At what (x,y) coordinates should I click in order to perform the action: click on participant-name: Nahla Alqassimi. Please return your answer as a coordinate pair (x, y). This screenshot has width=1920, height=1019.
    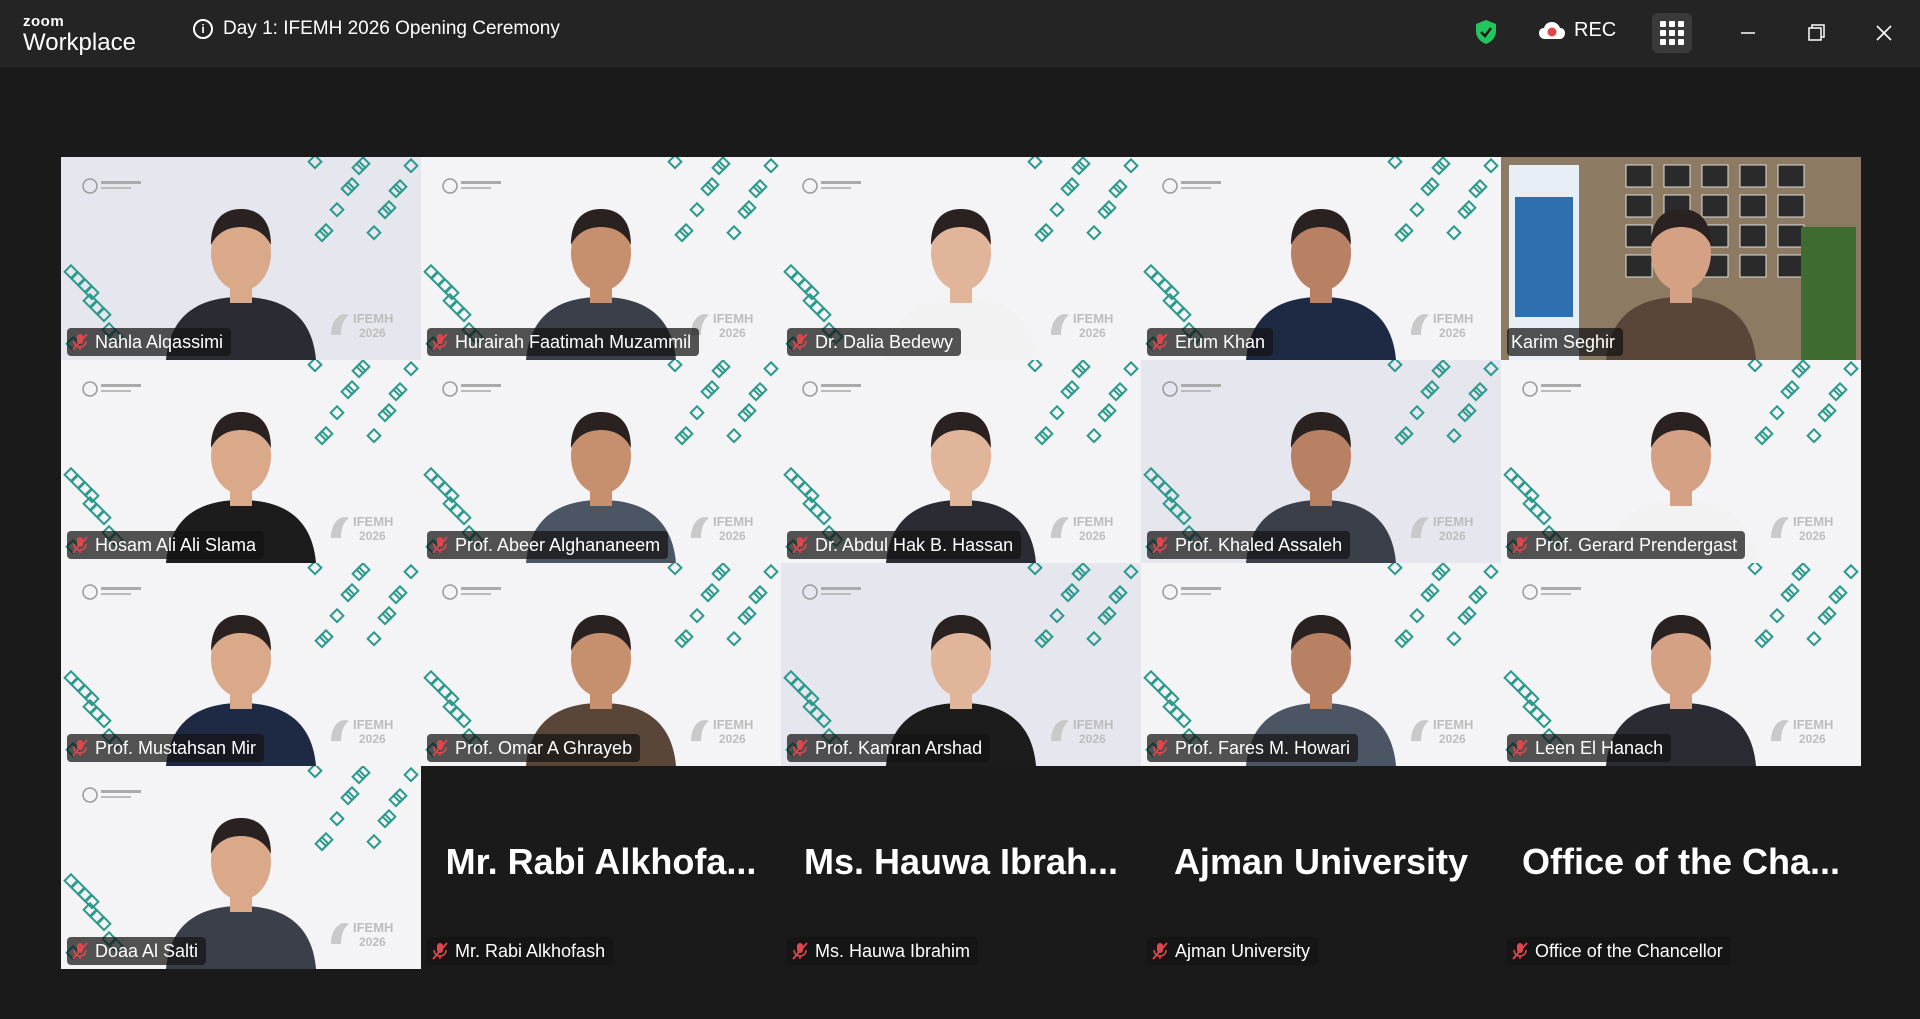
    Looking at the image, I should click on (159, 341).